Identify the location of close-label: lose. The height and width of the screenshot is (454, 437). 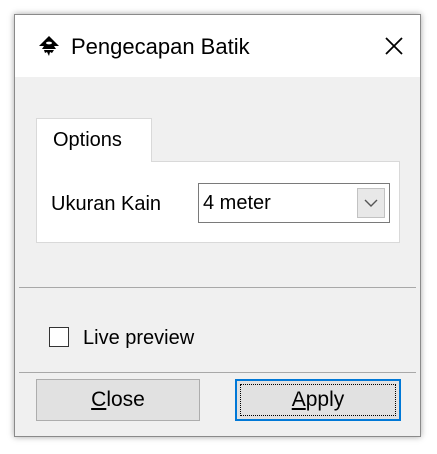
(125, 399).